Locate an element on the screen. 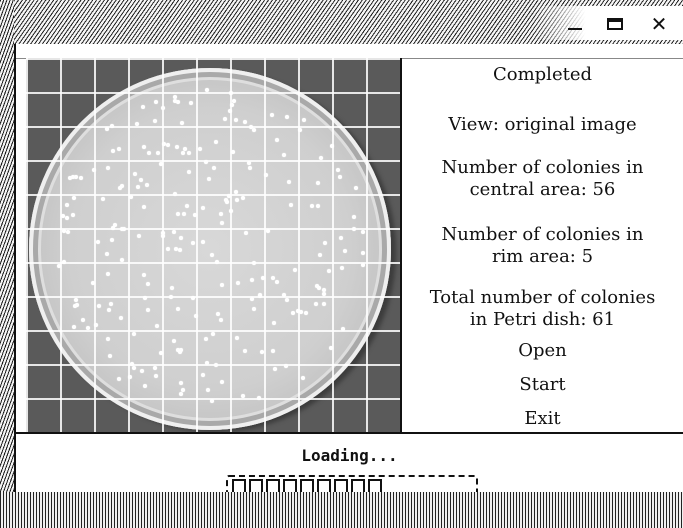 The height and width of the screenshot is (528, 683). maximize-icon is located at coordinates (615, 24).